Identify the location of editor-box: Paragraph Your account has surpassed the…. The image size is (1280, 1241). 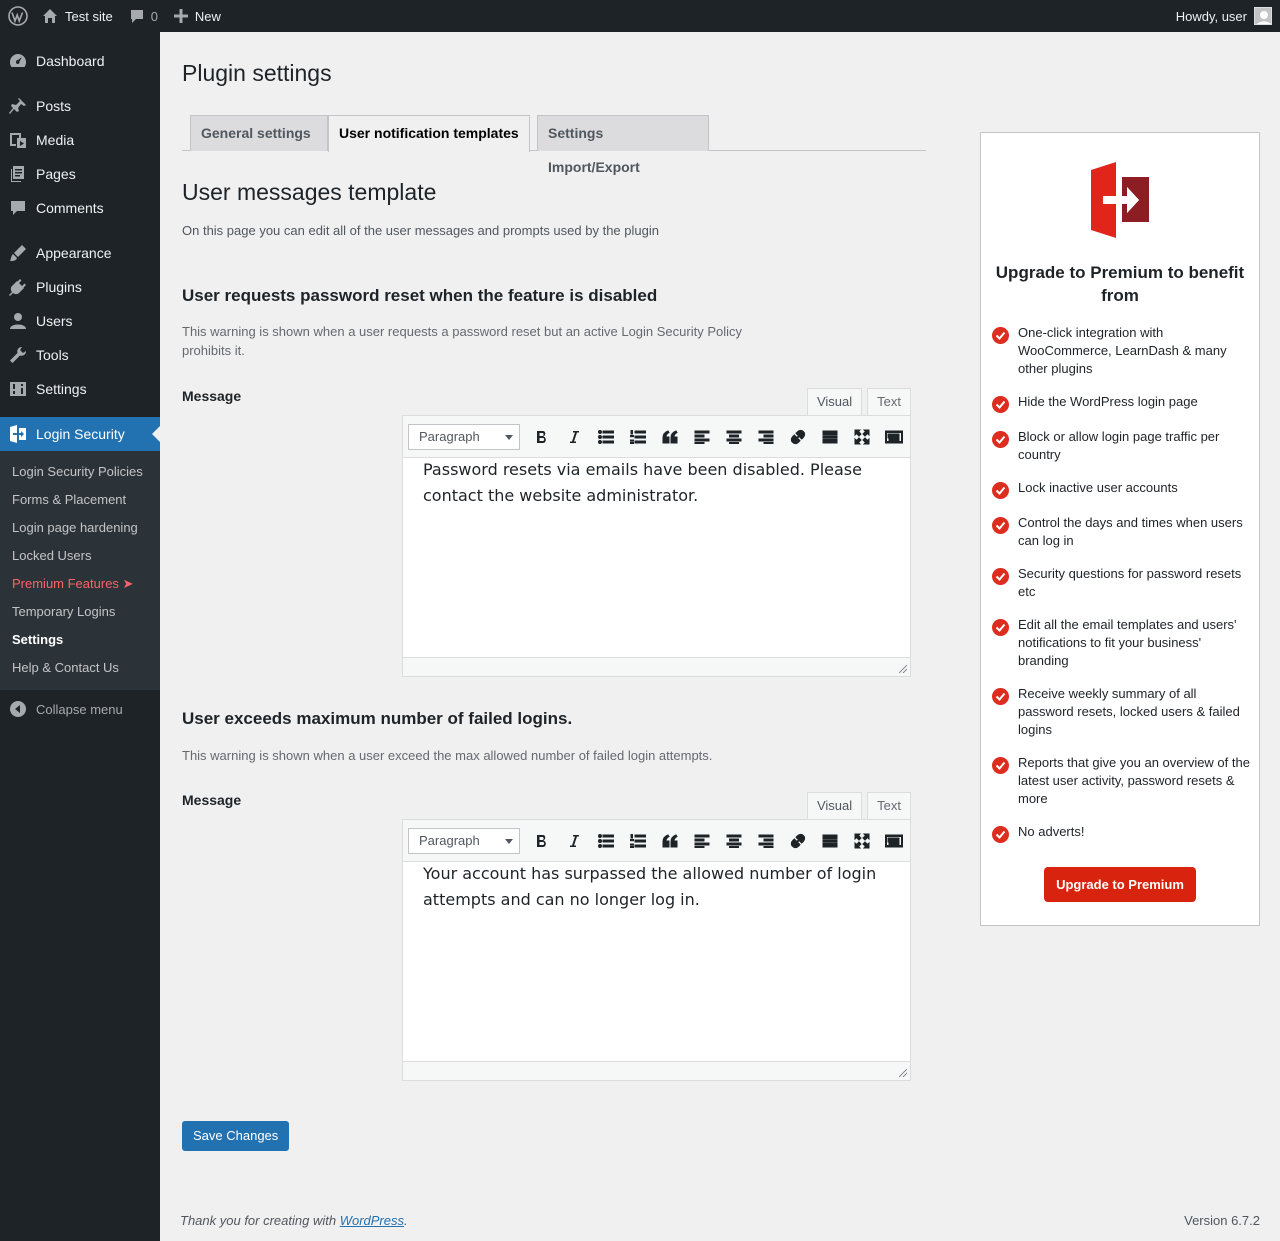
(656, 950).